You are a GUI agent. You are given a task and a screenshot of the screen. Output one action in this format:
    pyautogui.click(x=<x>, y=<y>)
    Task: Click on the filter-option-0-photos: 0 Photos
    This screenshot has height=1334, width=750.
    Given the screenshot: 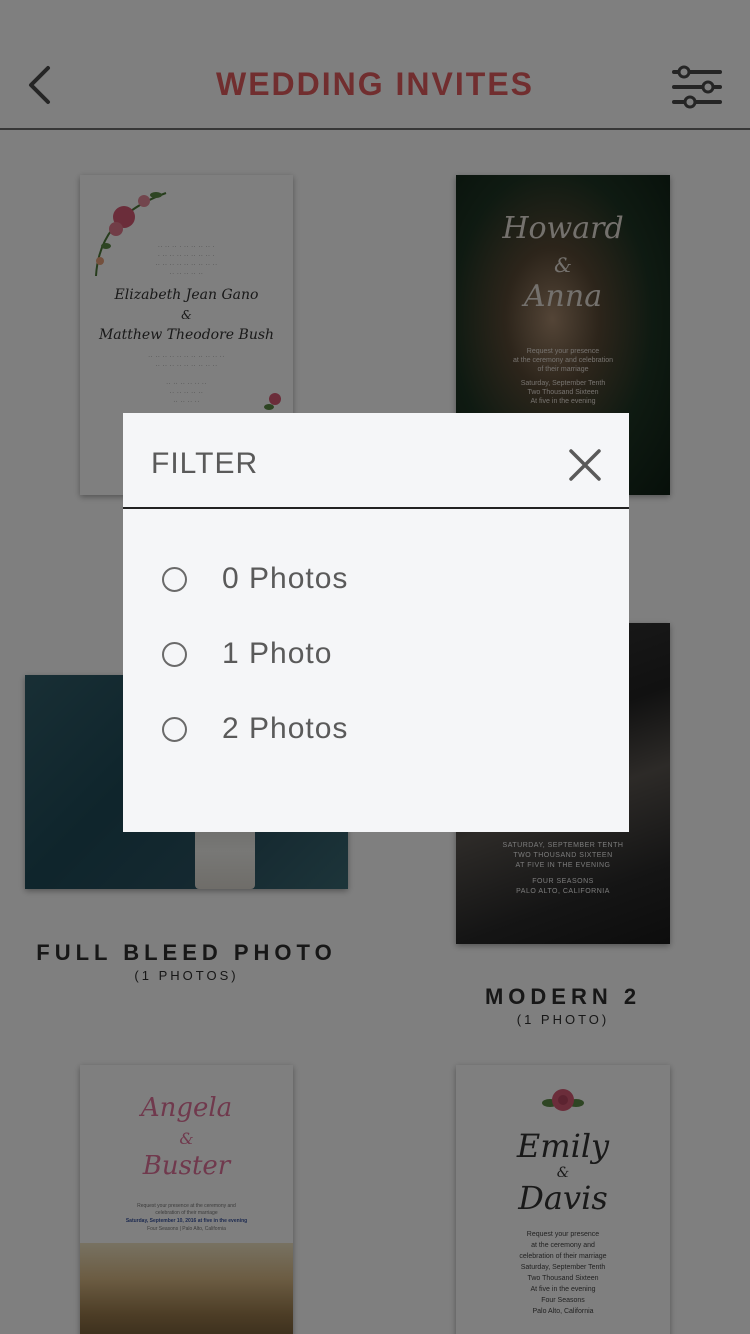 What is the action you would take?
    pyautogui.click(x=371, y=580)
    